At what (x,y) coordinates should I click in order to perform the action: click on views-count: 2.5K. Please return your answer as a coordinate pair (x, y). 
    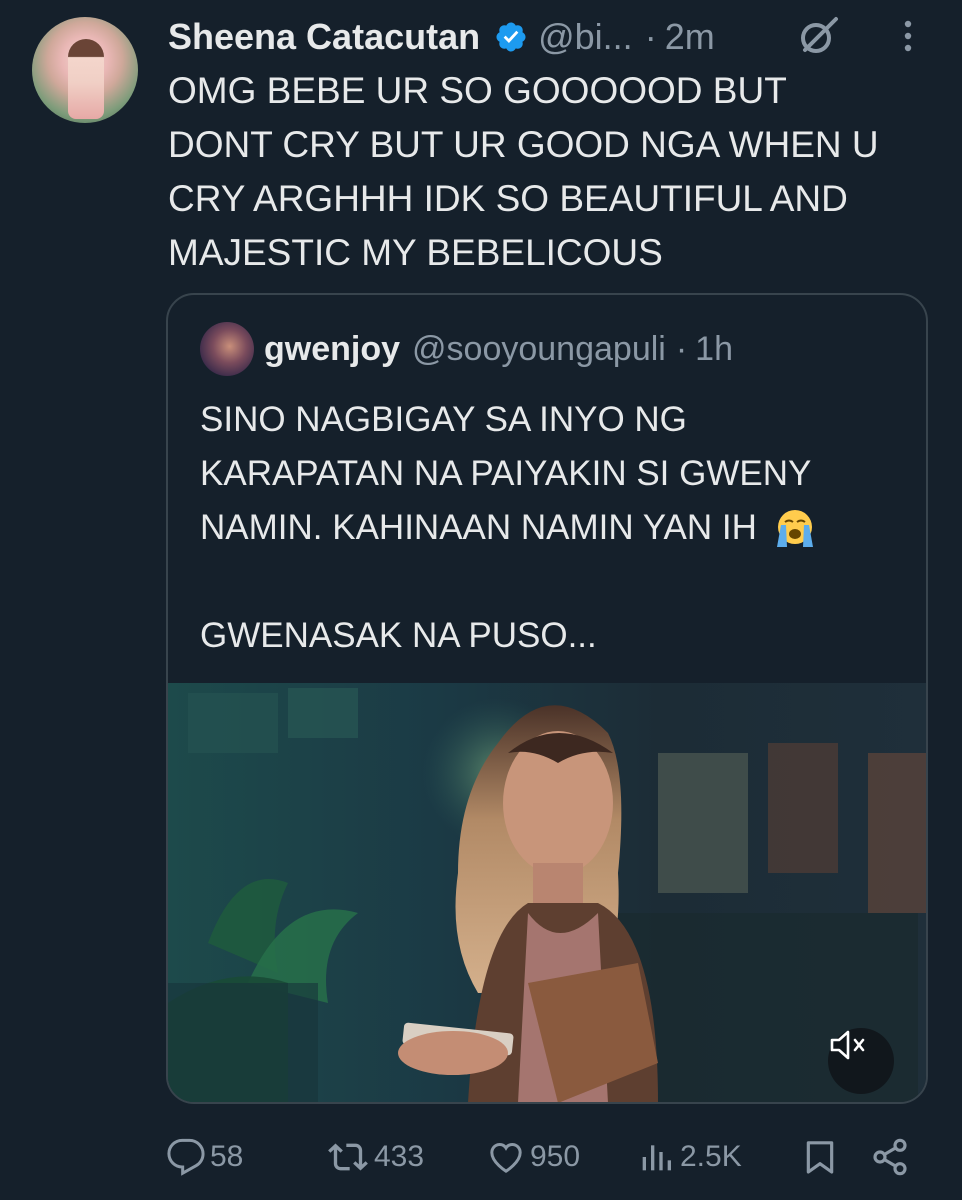
    Looking at the image, I should click on (711, 1156).